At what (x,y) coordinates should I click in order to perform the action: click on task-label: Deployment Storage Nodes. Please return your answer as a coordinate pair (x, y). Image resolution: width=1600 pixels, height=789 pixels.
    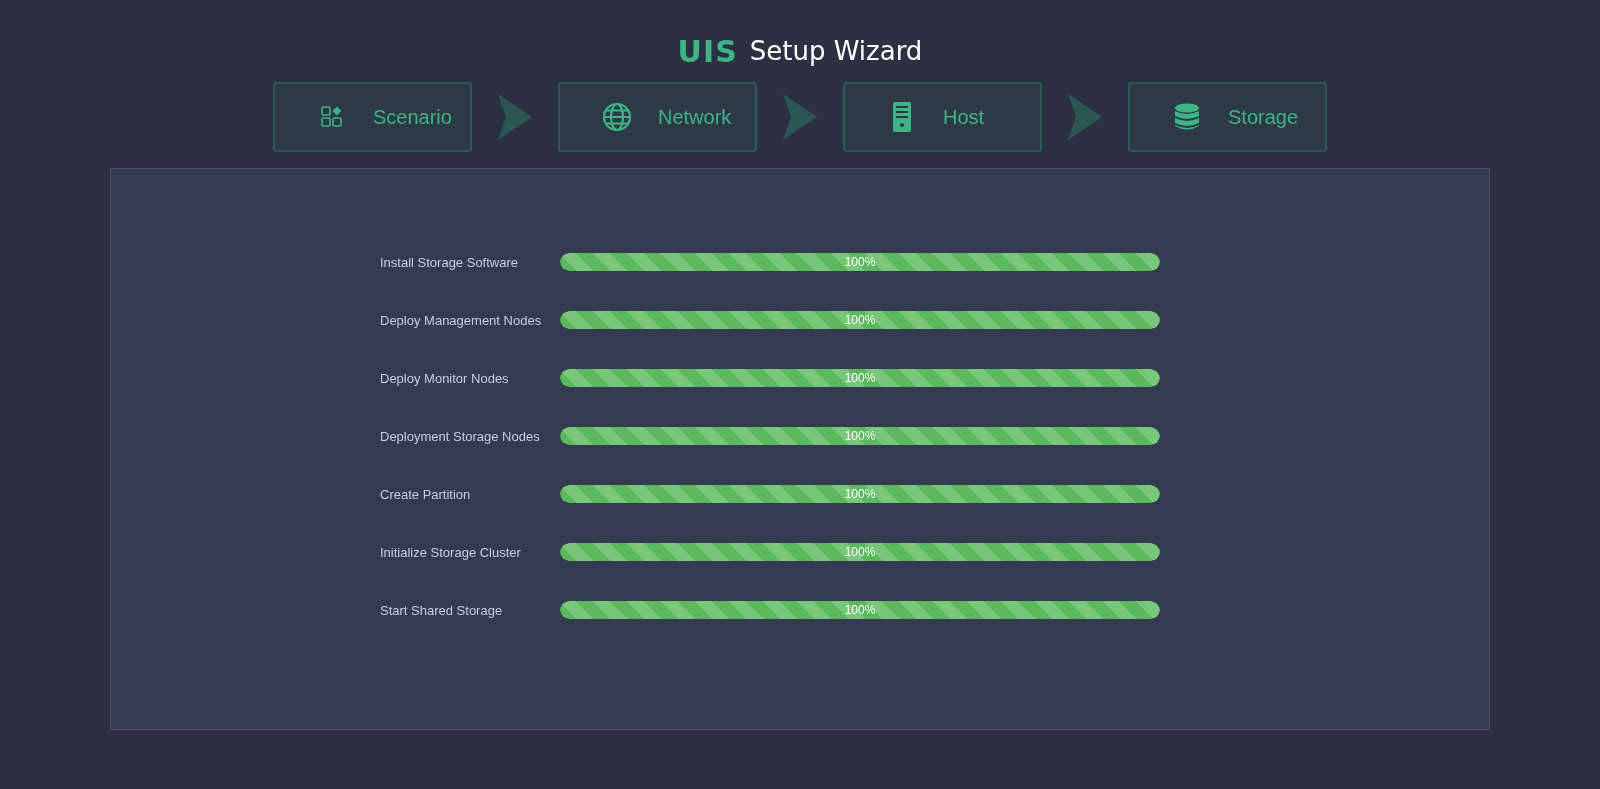
    Looking at the image, I should click on (460, 436).